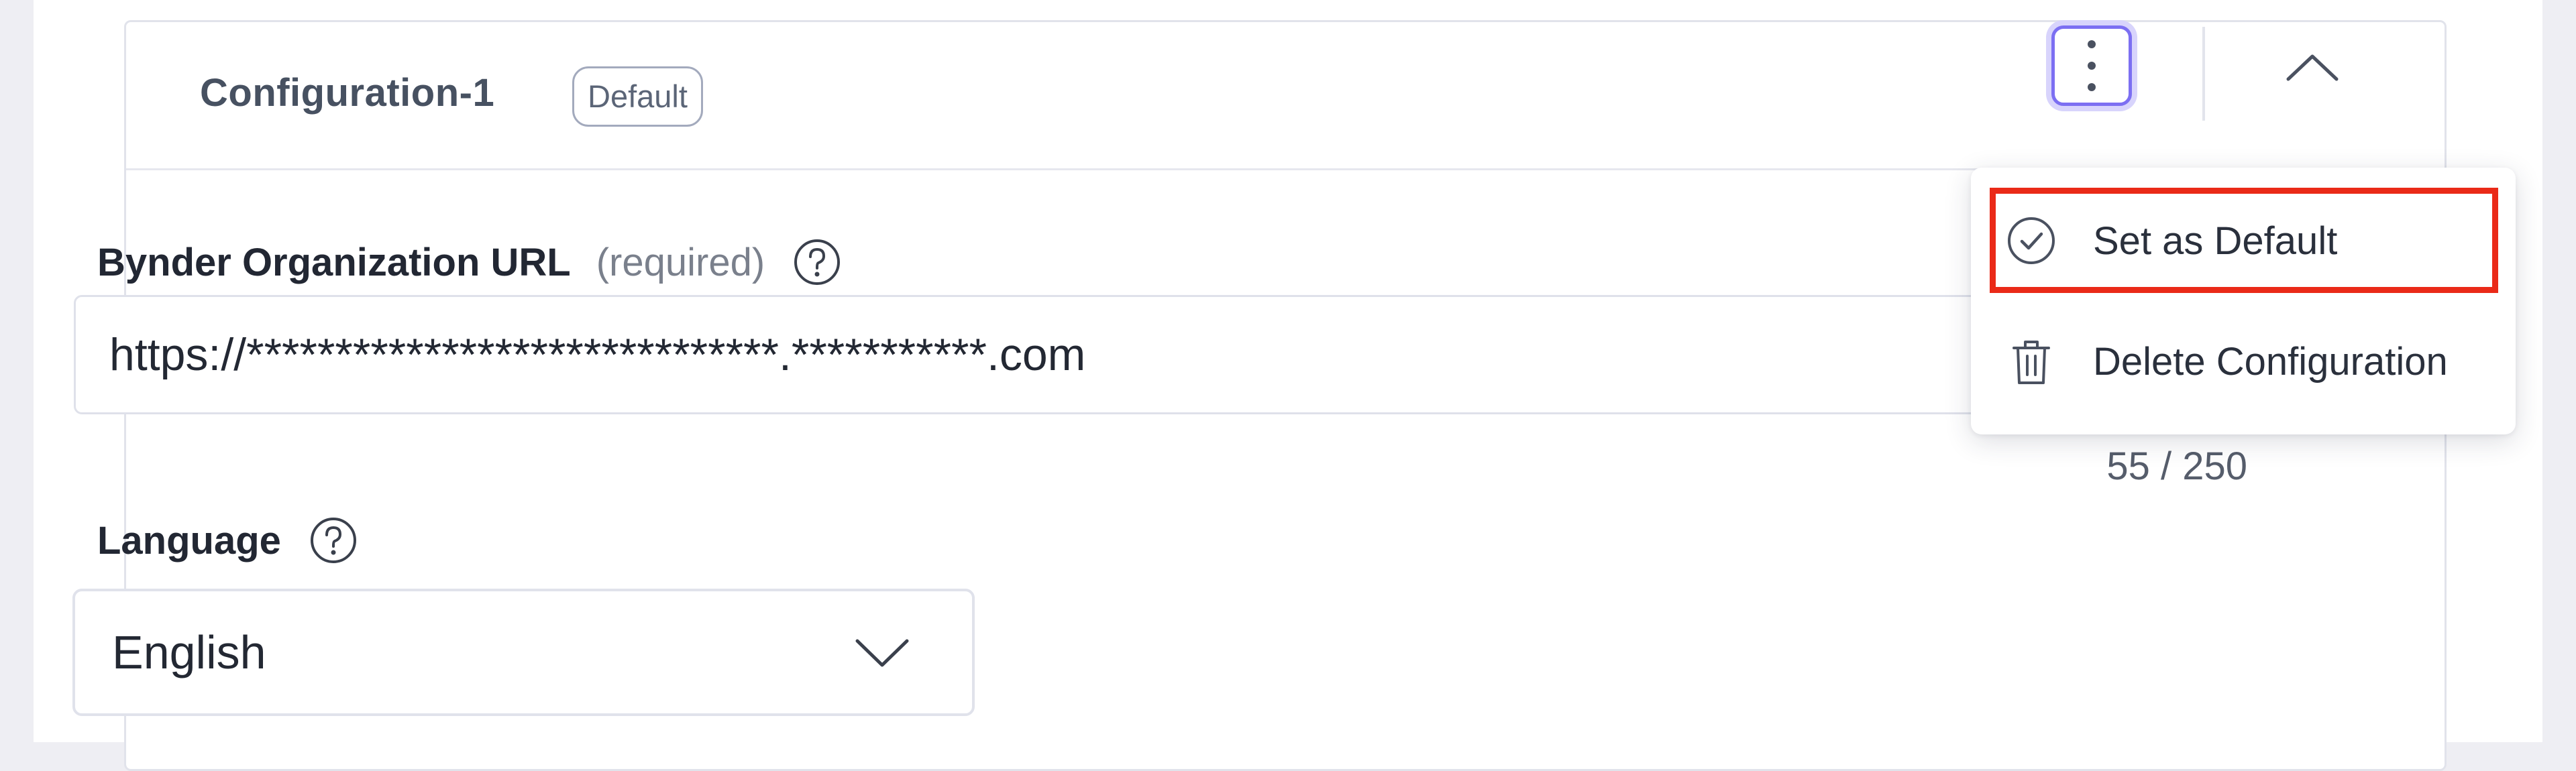  Describe the element at coordinates (2031, 241) in the screenshot. I see `check-circle-icon` at that location.